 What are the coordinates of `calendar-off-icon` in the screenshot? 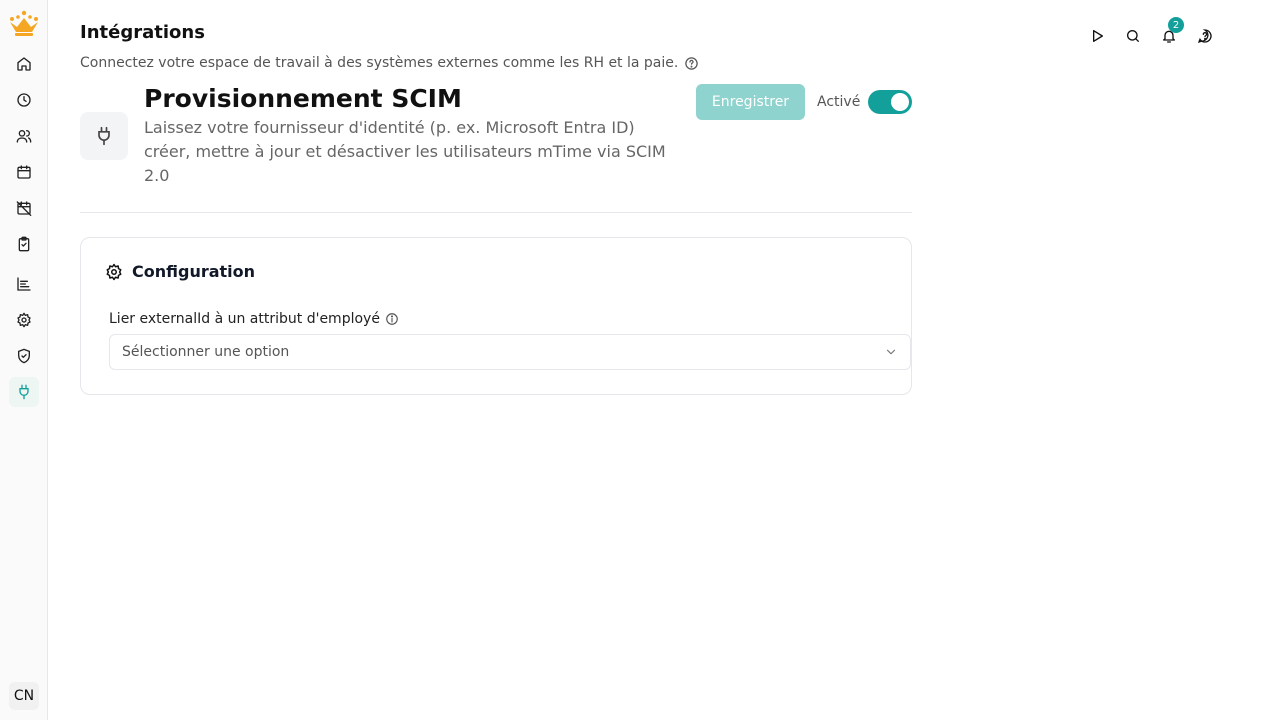 It's located at (24, 208).